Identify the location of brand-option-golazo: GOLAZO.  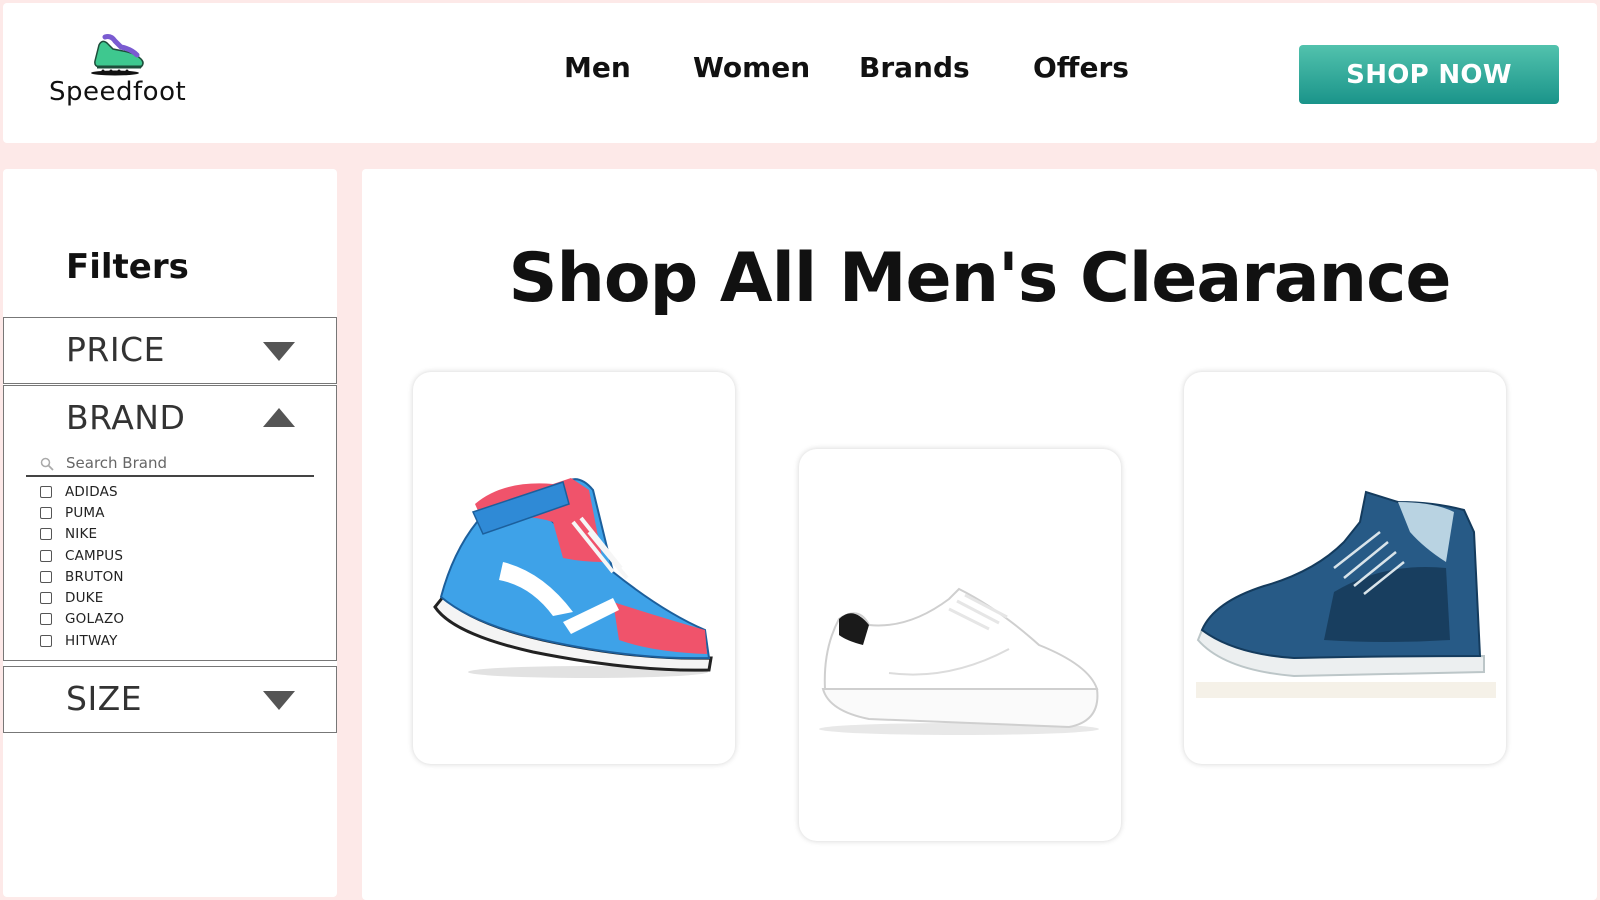
(82, 619).